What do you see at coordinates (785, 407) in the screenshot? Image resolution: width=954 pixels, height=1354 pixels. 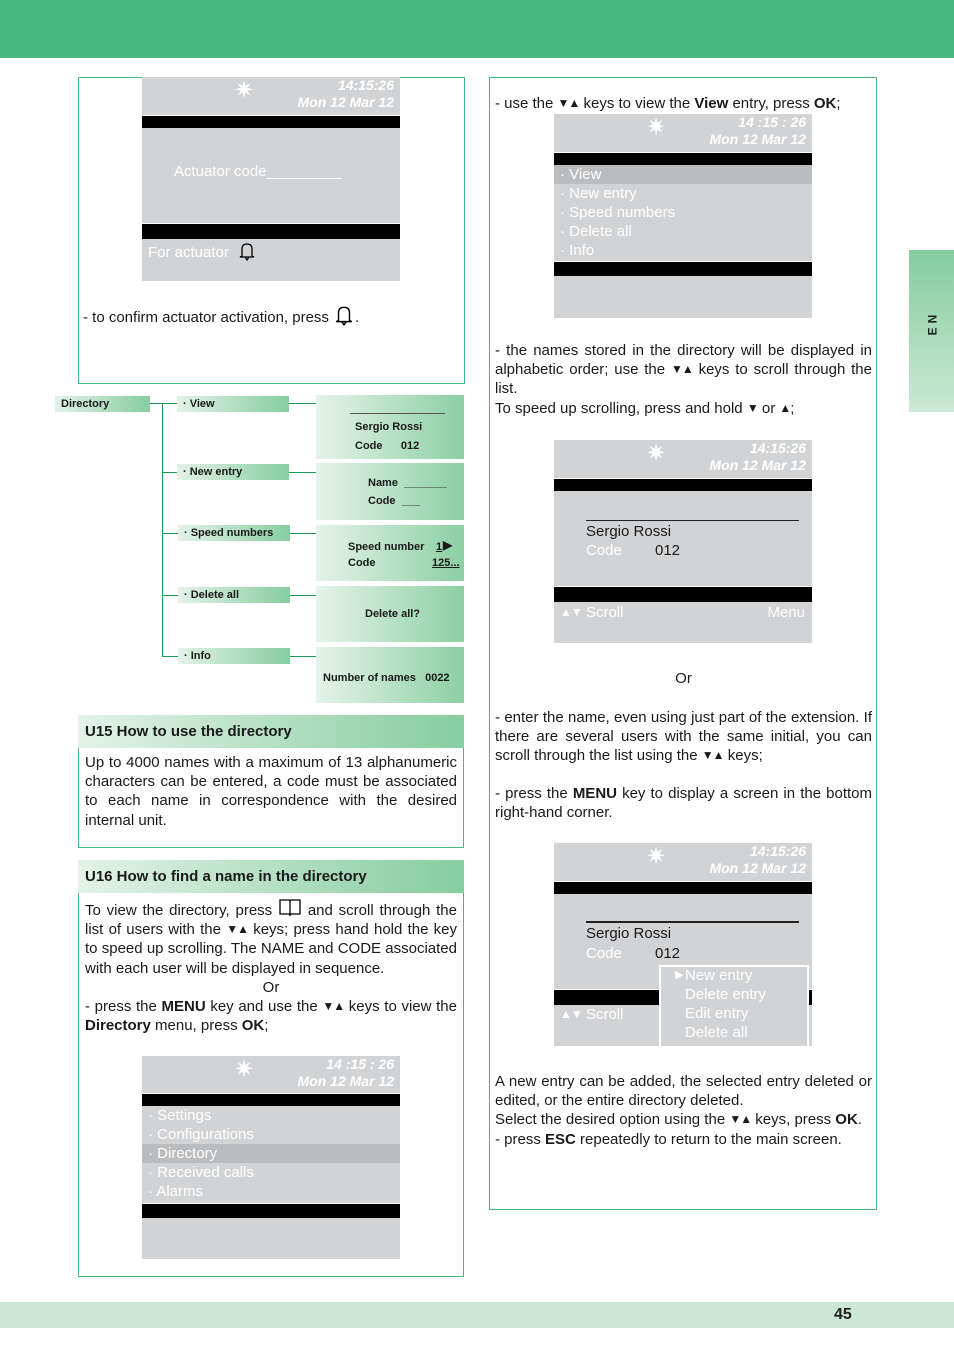 I see `up-arrow-icon: ▲` at bounding box center [785, 407].